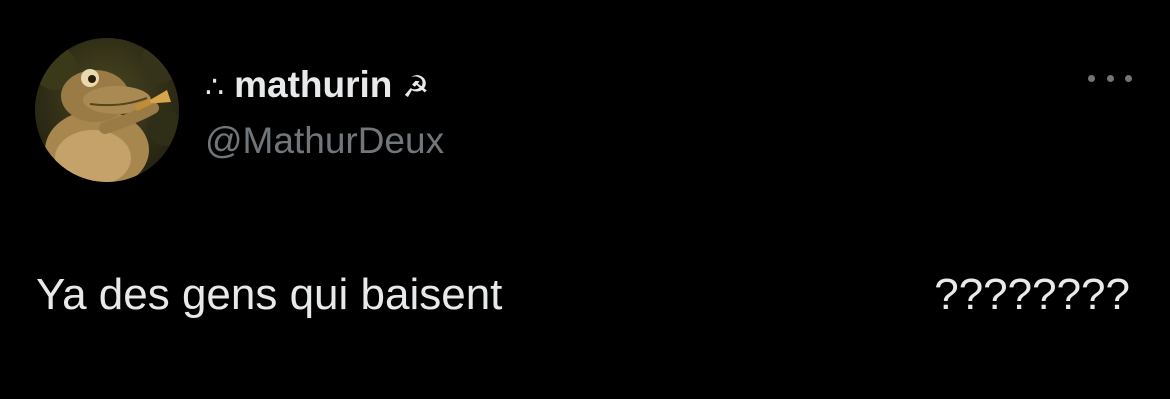 This screenshot has width=1170, height=399. I want to click on author-name-text: mathurin, so click(313, 84).